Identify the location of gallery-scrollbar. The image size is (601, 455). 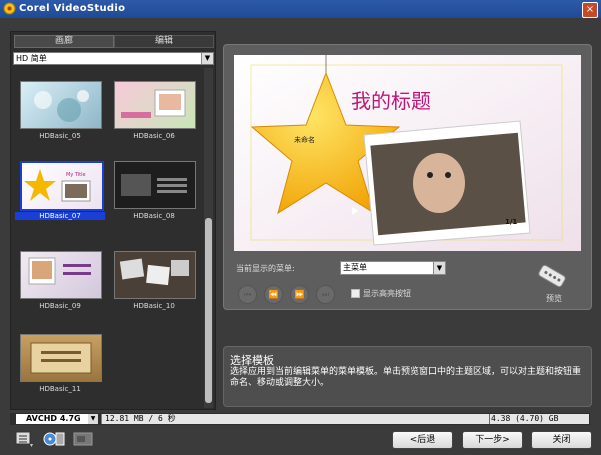
(208, 238).